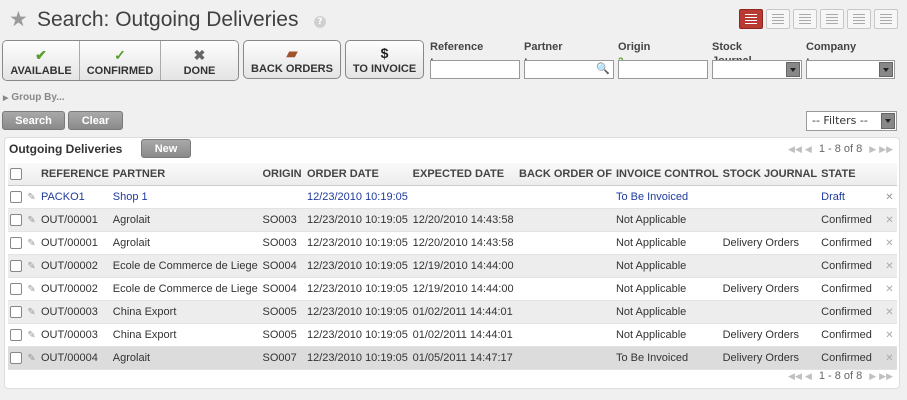  I want to click on cell-origin: SO005, so click(282, 335).